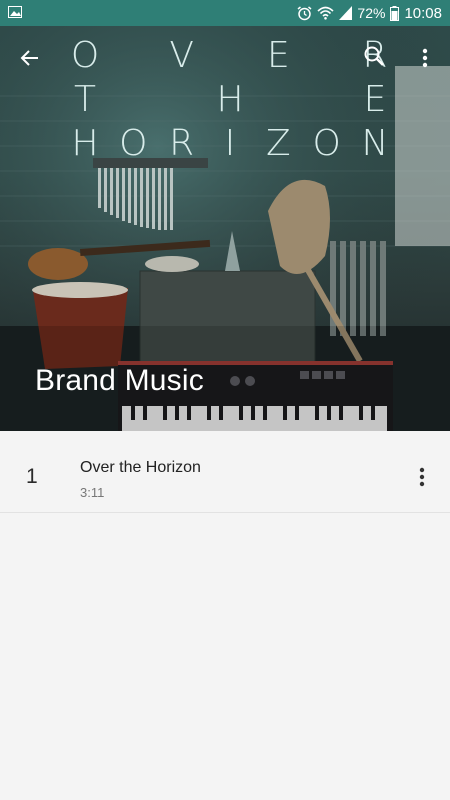 The width and height of the screenshot is (450, 800). Describe the element at coordinates (32, 476) in the screenshot. I see `track-number: 1` at that location.